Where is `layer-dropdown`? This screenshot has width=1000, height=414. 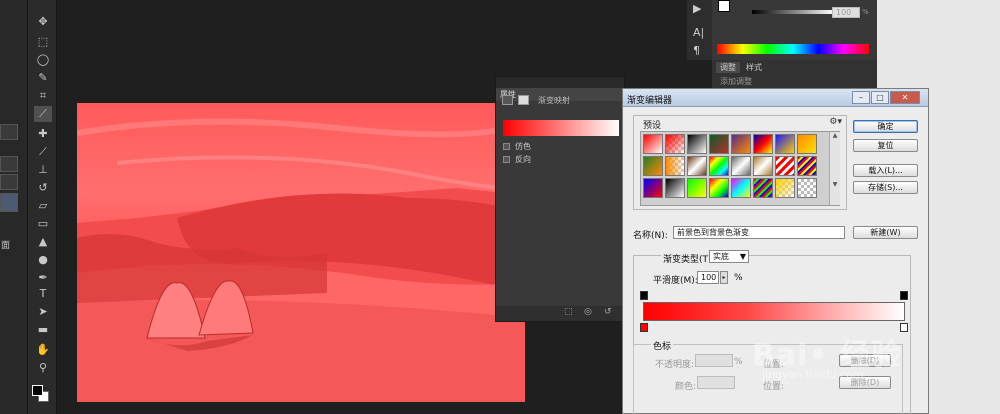
layer-dropdown is located at coordinates (9, 164).